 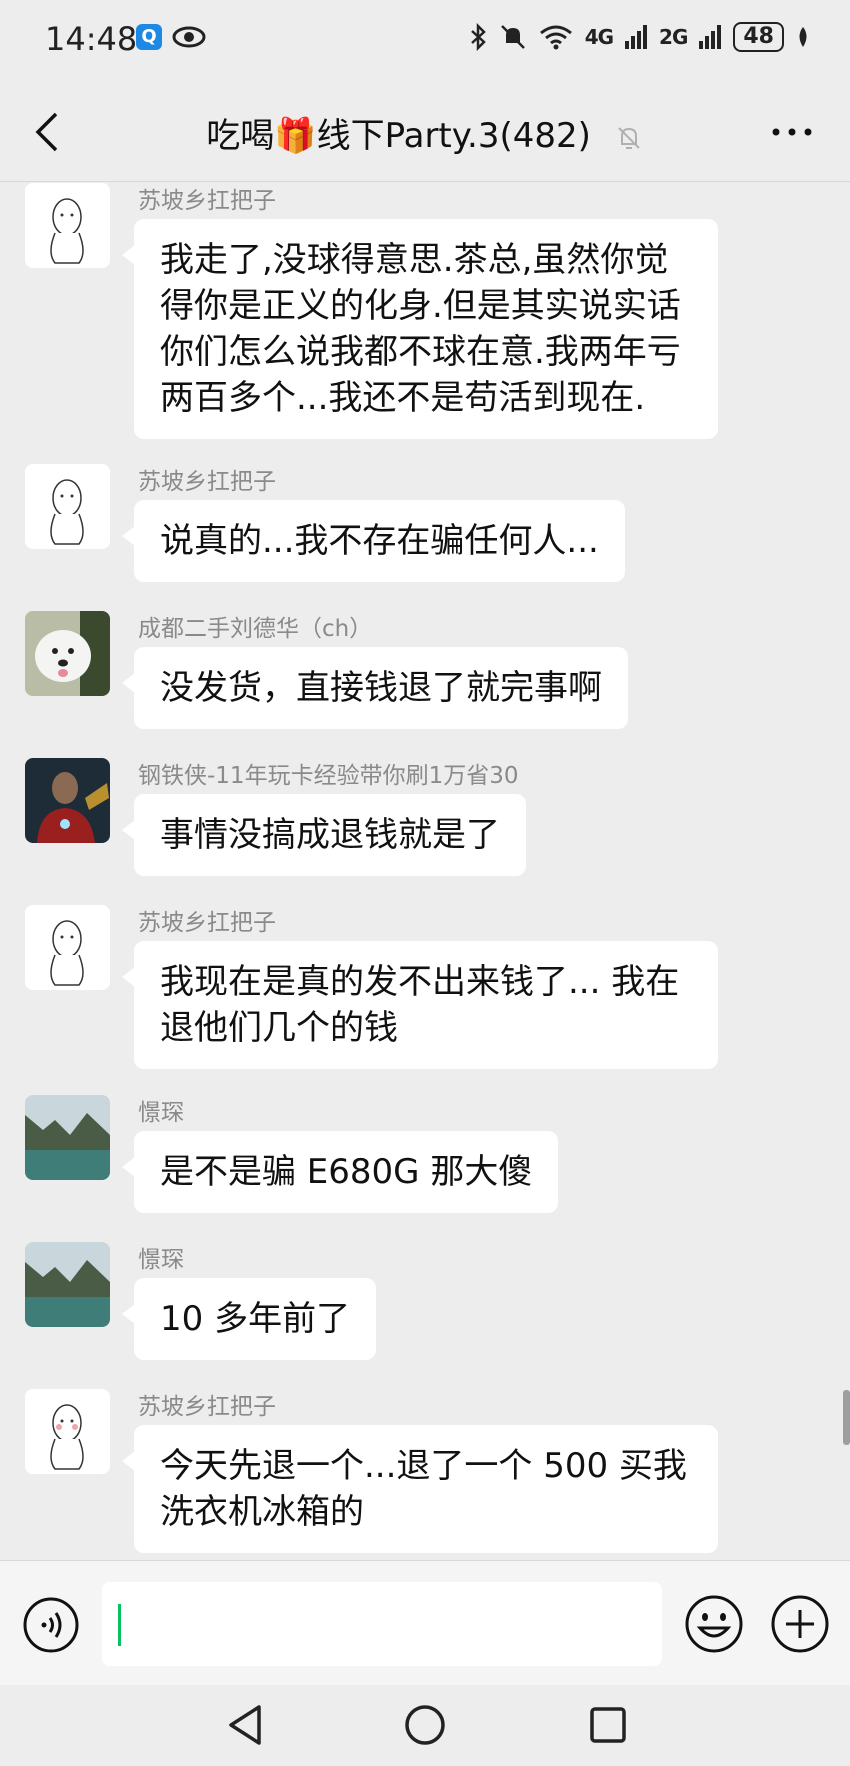 I want to click on page-title: 吃喝🎁线下Party.3(482), so click(x=398, y=136).